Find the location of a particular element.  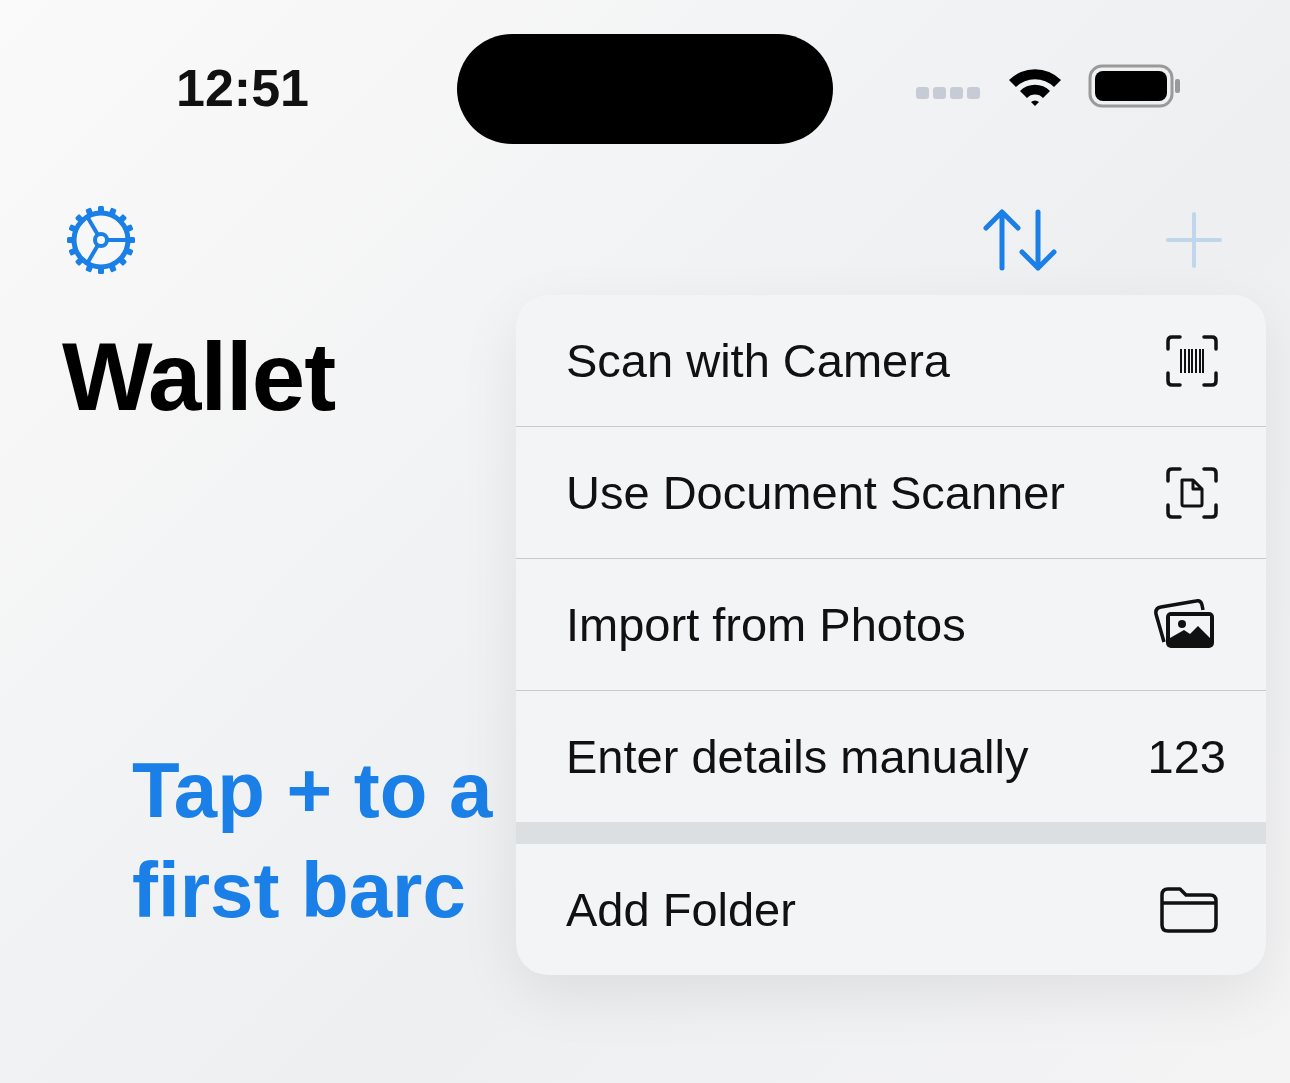

number-symbol: 123 is located at coordinates (1186, 756).